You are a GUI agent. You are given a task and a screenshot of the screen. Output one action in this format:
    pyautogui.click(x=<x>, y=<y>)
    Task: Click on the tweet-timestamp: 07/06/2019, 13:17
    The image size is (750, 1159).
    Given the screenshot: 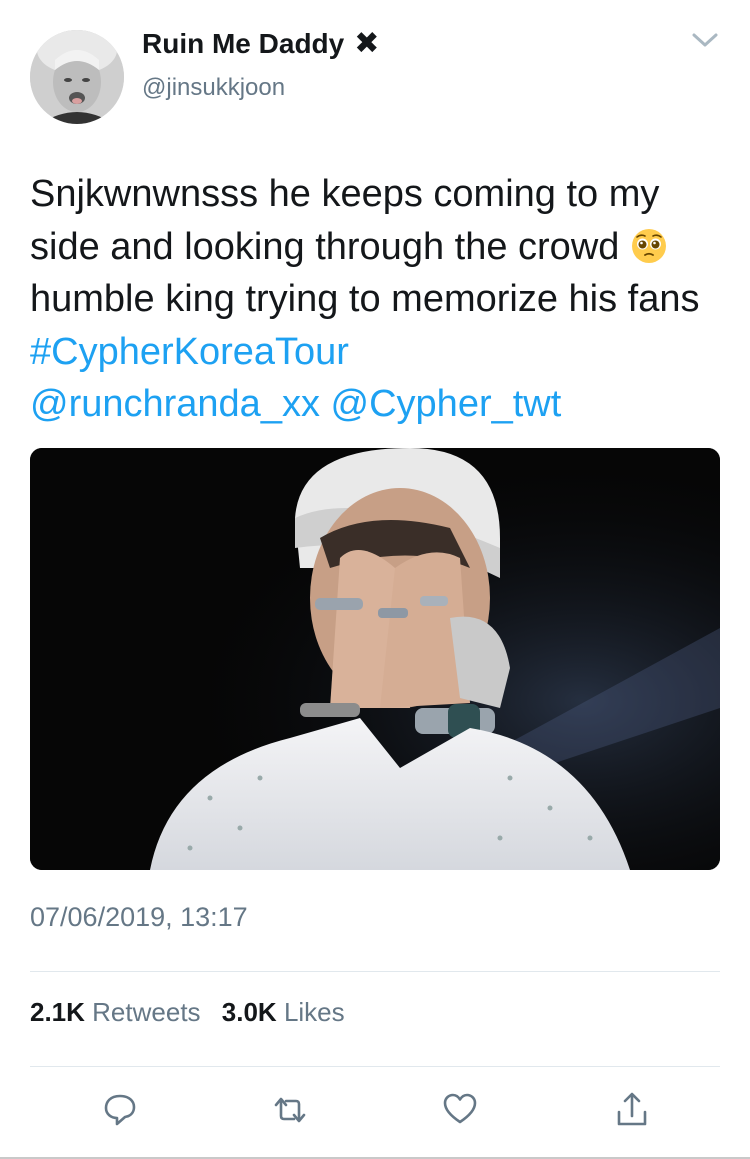 What is the action you would take?
    pyautogui.click(x=139, y=917)
    